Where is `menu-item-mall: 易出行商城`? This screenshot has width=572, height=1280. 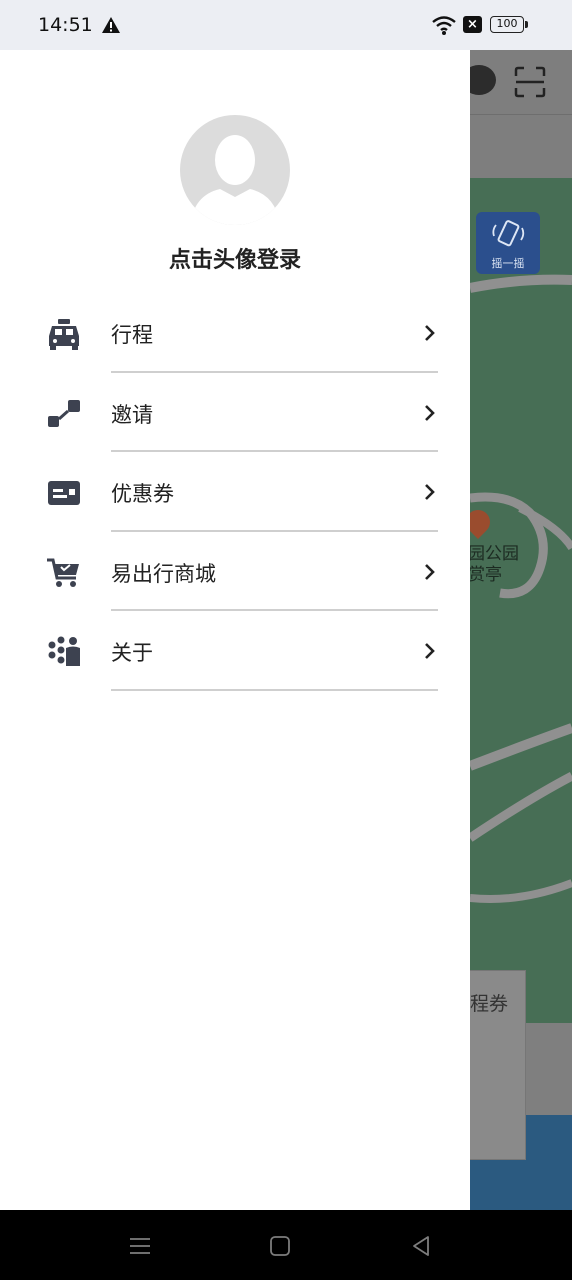
menu-item-mall: 易出行商城 is located at coordinates (235, 571).